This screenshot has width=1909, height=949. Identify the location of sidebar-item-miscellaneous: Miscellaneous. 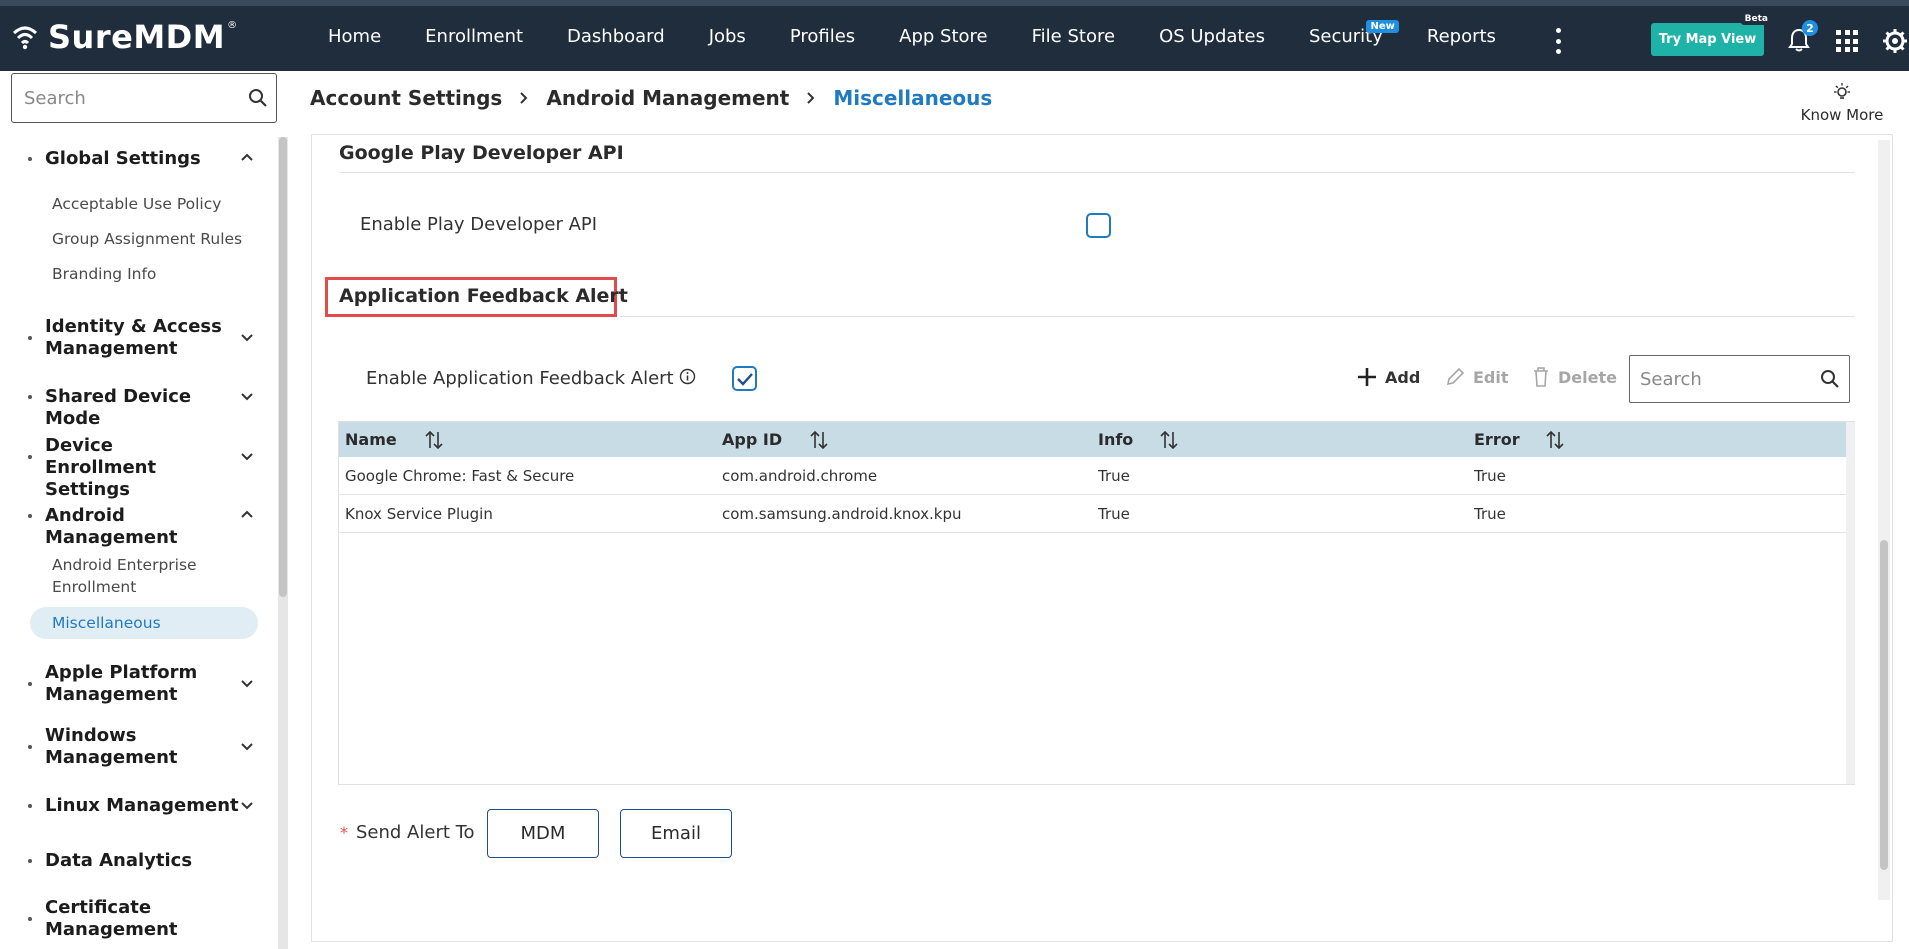
(144, 623).